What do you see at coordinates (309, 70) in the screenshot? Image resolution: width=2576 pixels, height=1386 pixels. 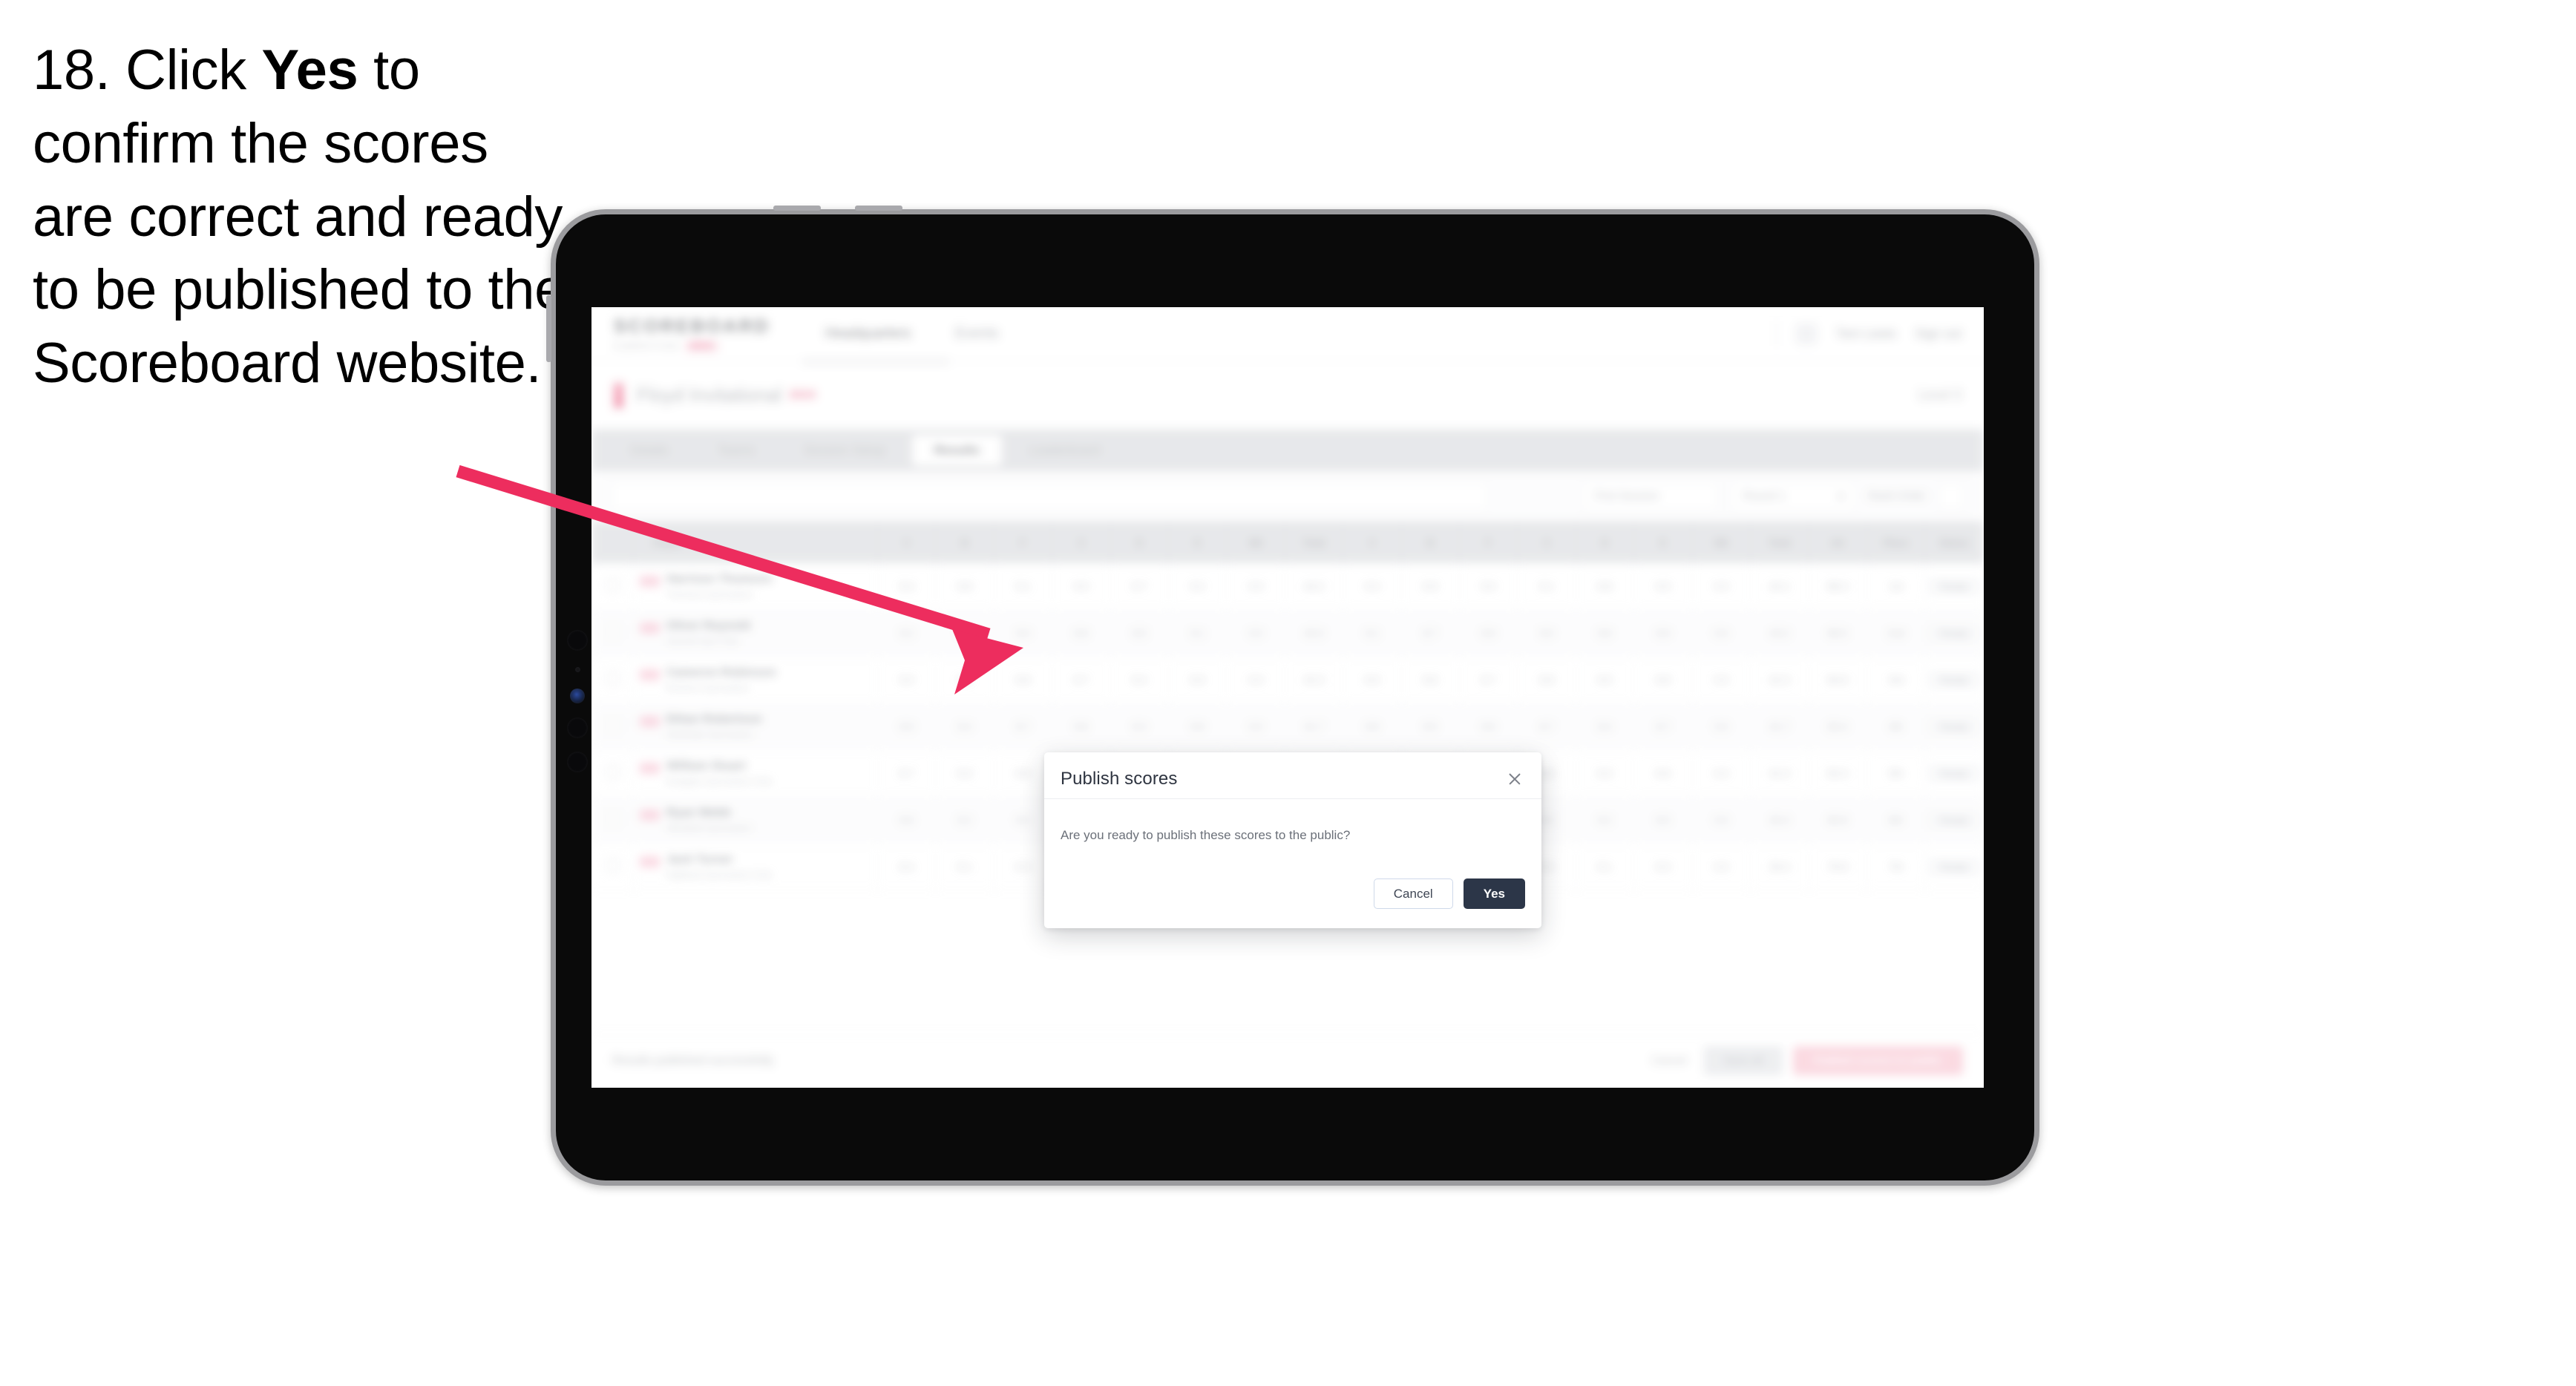 I see `caption-emphasis: Yes` at bounding box center [309, 70].